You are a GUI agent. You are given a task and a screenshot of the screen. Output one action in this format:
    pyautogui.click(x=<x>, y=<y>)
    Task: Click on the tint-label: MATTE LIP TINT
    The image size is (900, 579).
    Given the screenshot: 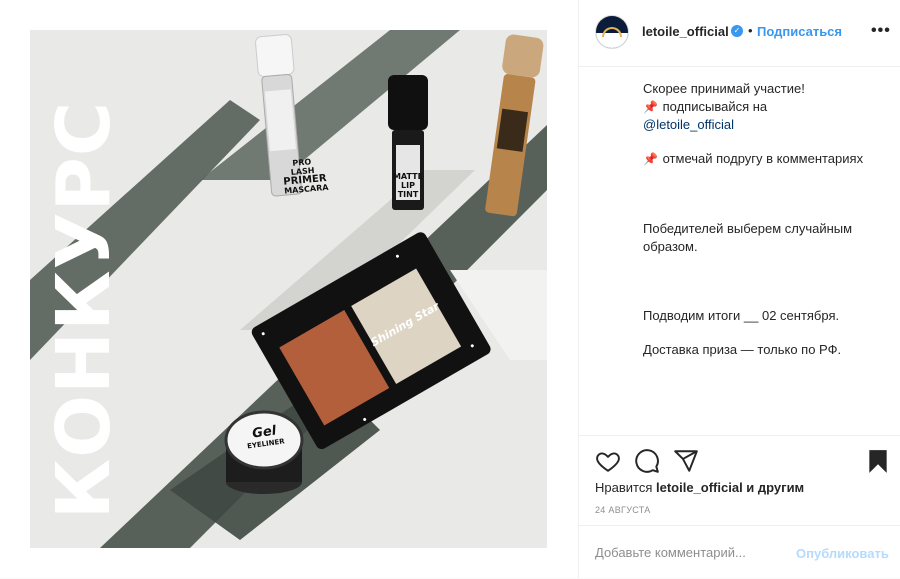 What is the action you would take?
    pyautogui.click(x=408, y=185)
    